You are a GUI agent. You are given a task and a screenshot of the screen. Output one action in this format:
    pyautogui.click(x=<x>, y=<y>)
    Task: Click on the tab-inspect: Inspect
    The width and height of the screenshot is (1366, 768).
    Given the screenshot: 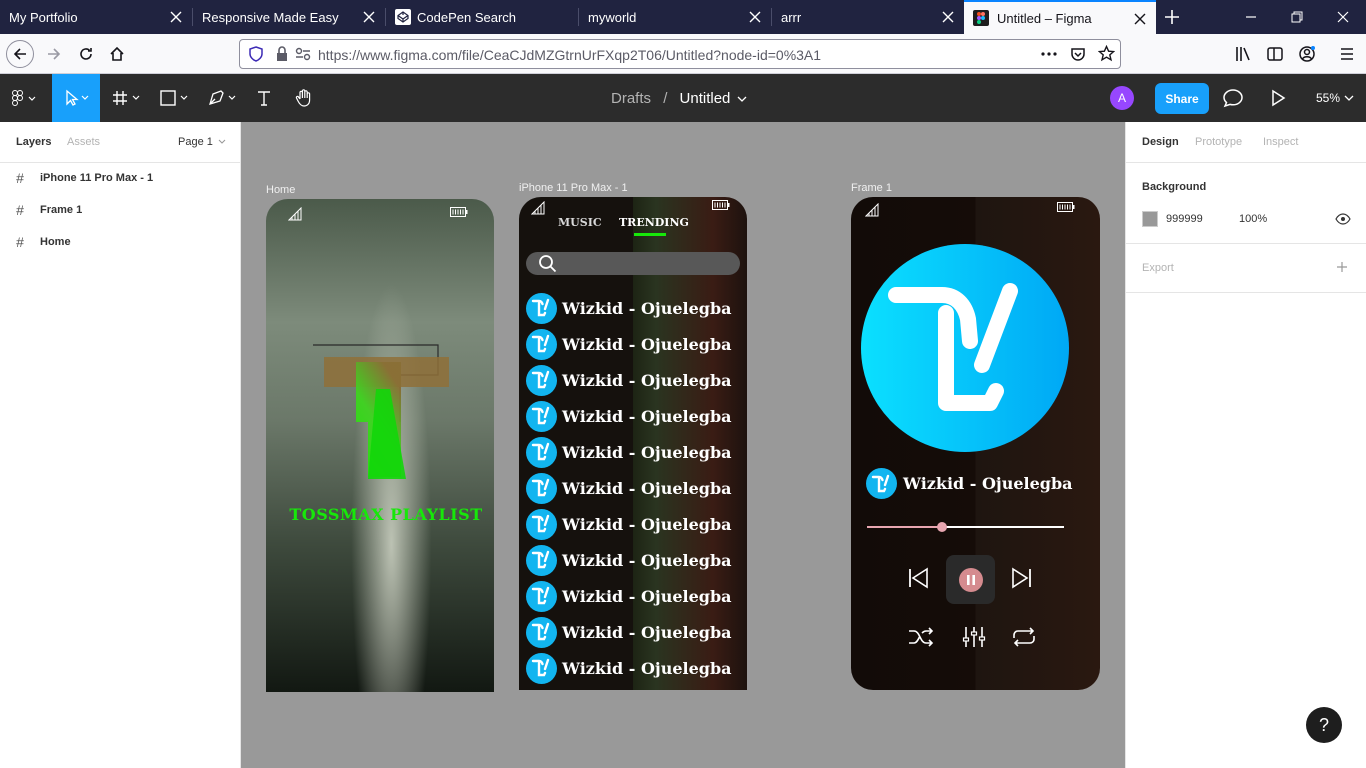 What is the action you would take?
    pyautogui.click(x=1280, y=142)
    